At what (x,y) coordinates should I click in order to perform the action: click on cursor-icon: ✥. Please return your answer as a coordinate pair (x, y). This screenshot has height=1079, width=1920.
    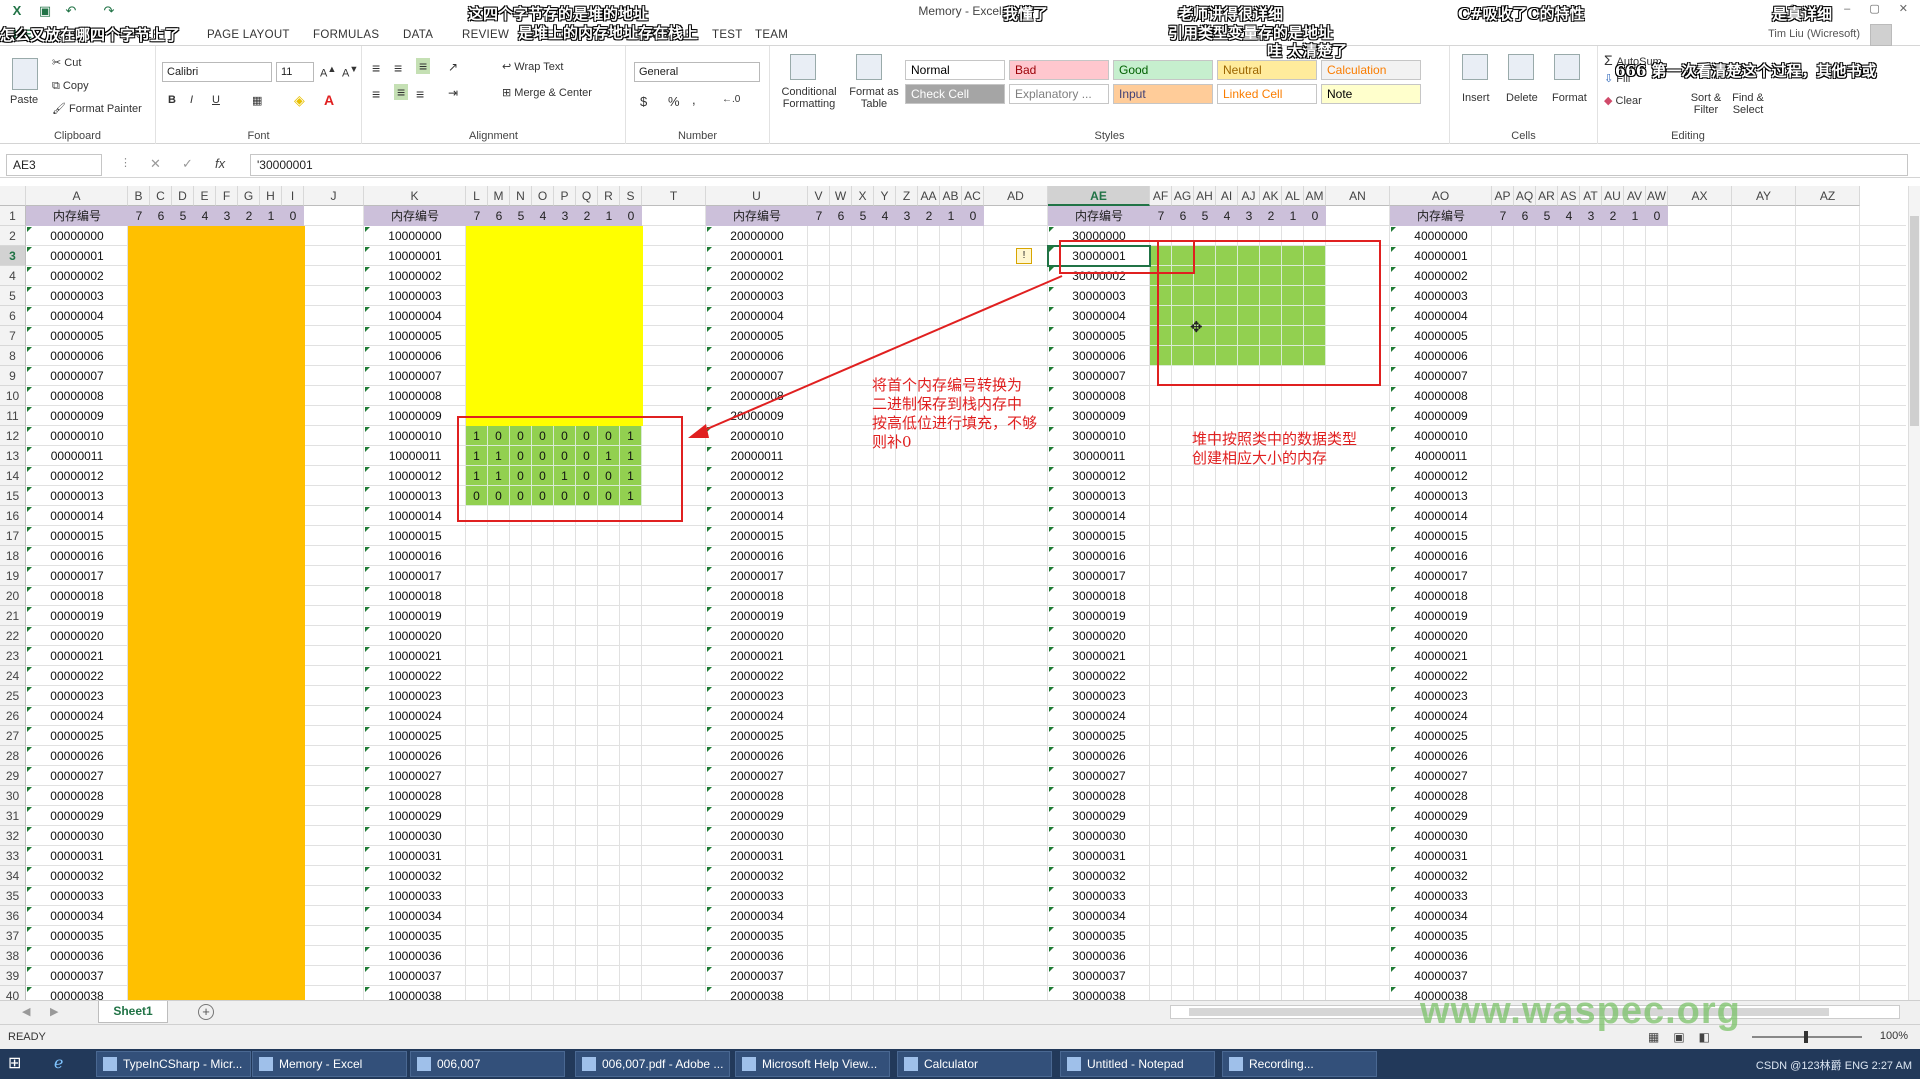
    Looking at the image, I should click on (1196, 327).